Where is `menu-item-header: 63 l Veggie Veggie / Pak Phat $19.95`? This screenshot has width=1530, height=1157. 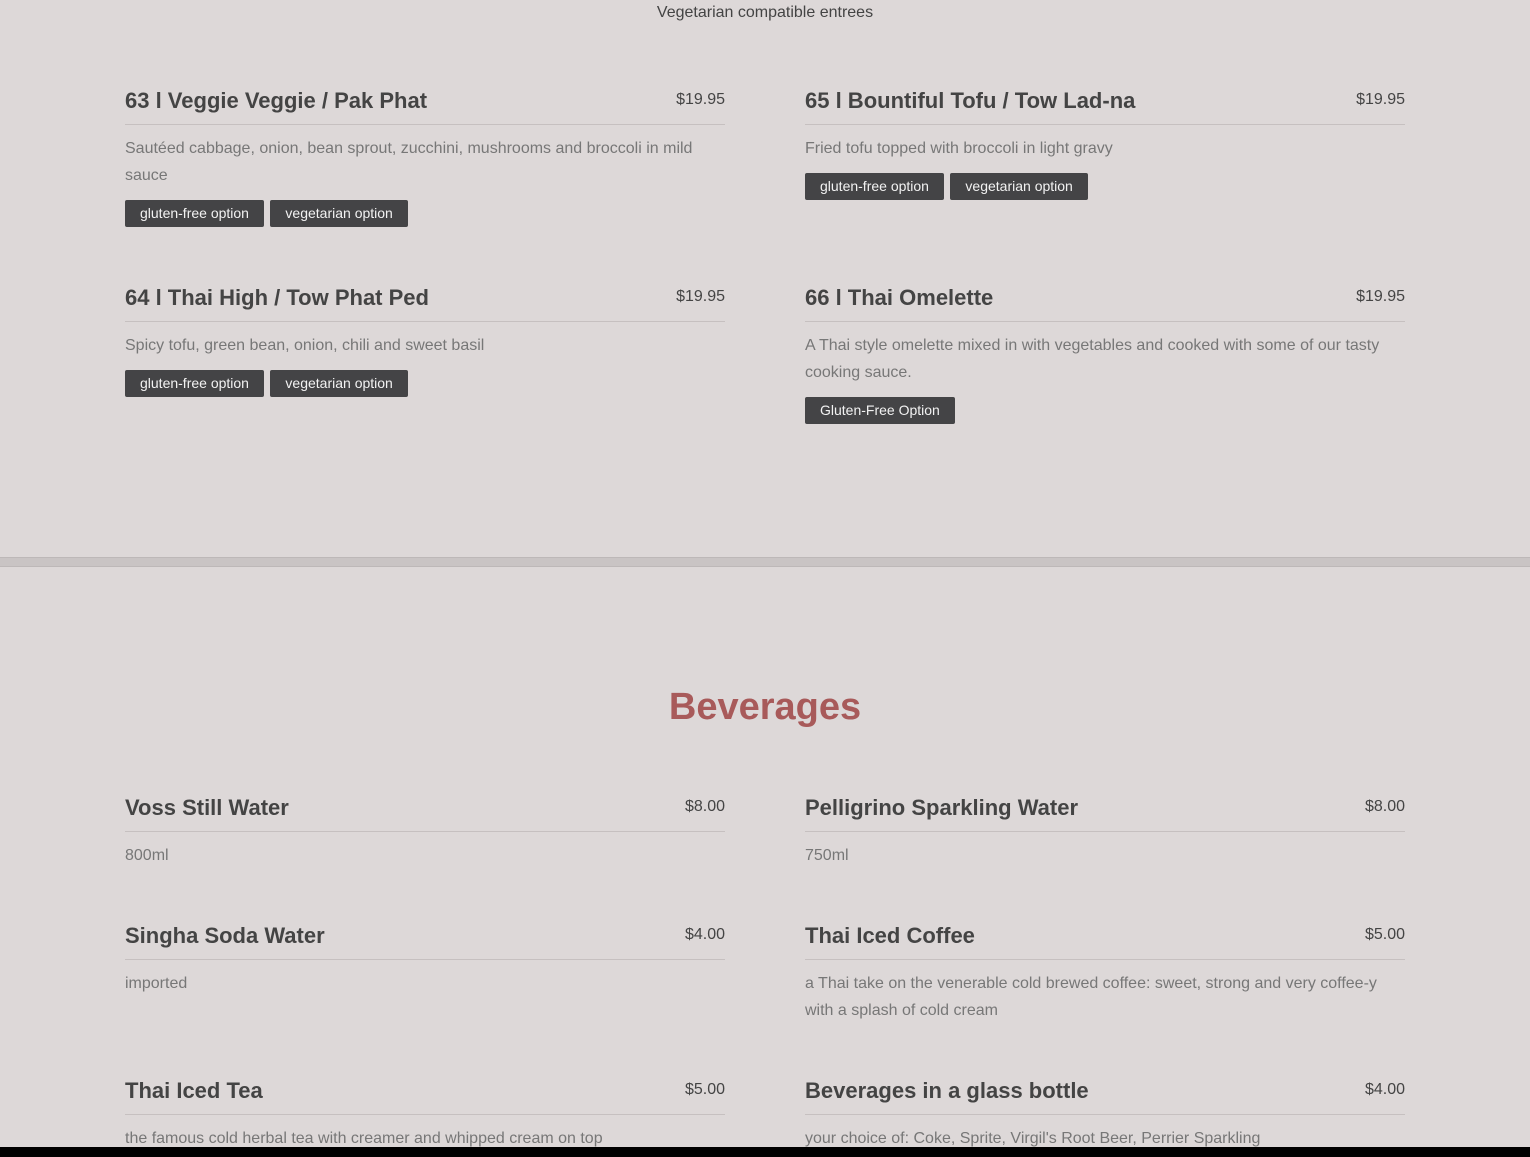 menu-item-header: 63 l Veggie Veggie / Pak Phat $19.95 is located at coordinates (425, 106).